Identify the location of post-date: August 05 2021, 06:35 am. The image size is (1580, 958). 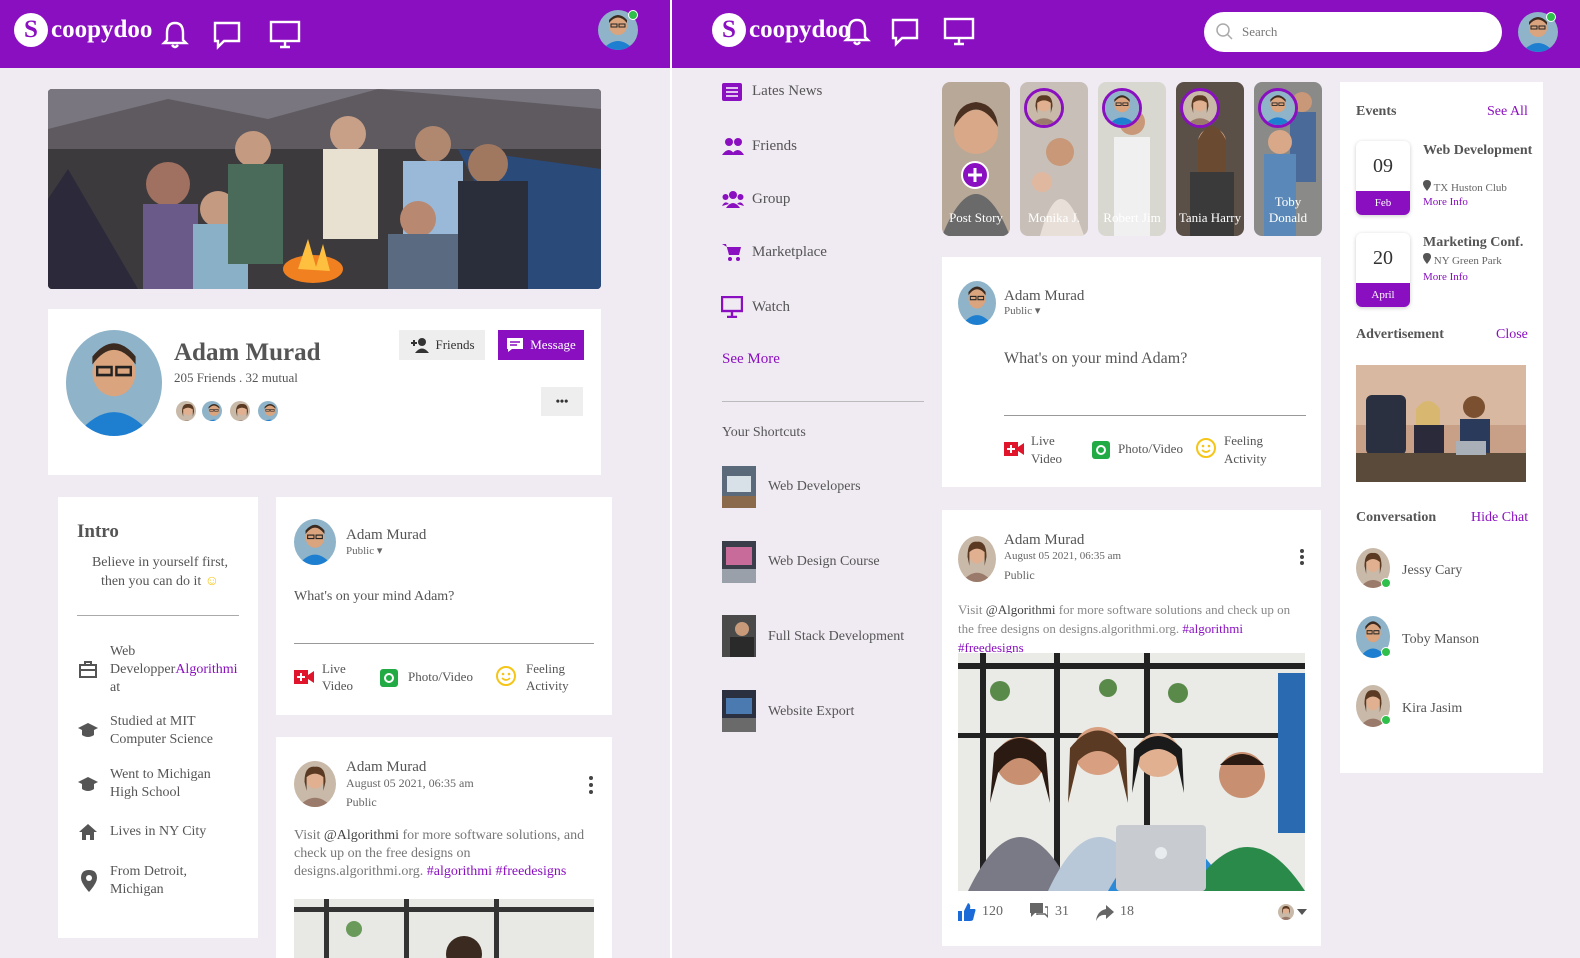
(1063, 556).